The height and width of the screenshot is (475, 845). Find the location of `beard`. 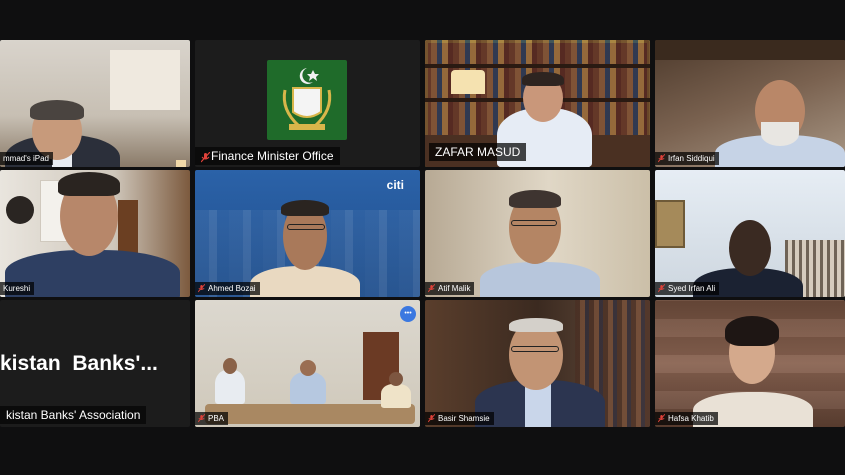

beard is located at coordinates (780, 134).